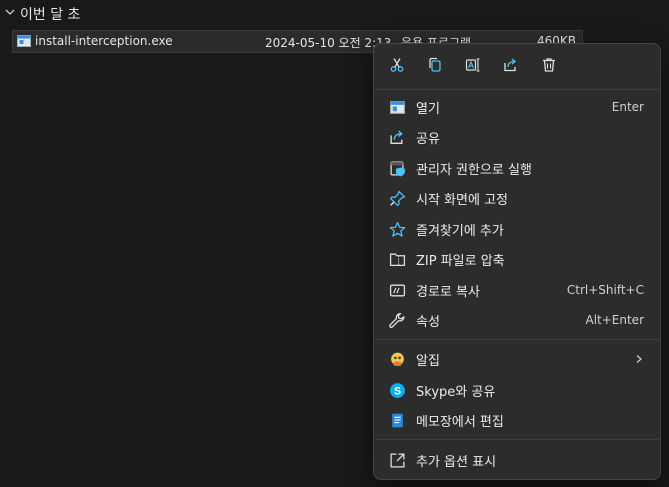  I want to click on menu-item-alzip: 알집, so click(517, 359).